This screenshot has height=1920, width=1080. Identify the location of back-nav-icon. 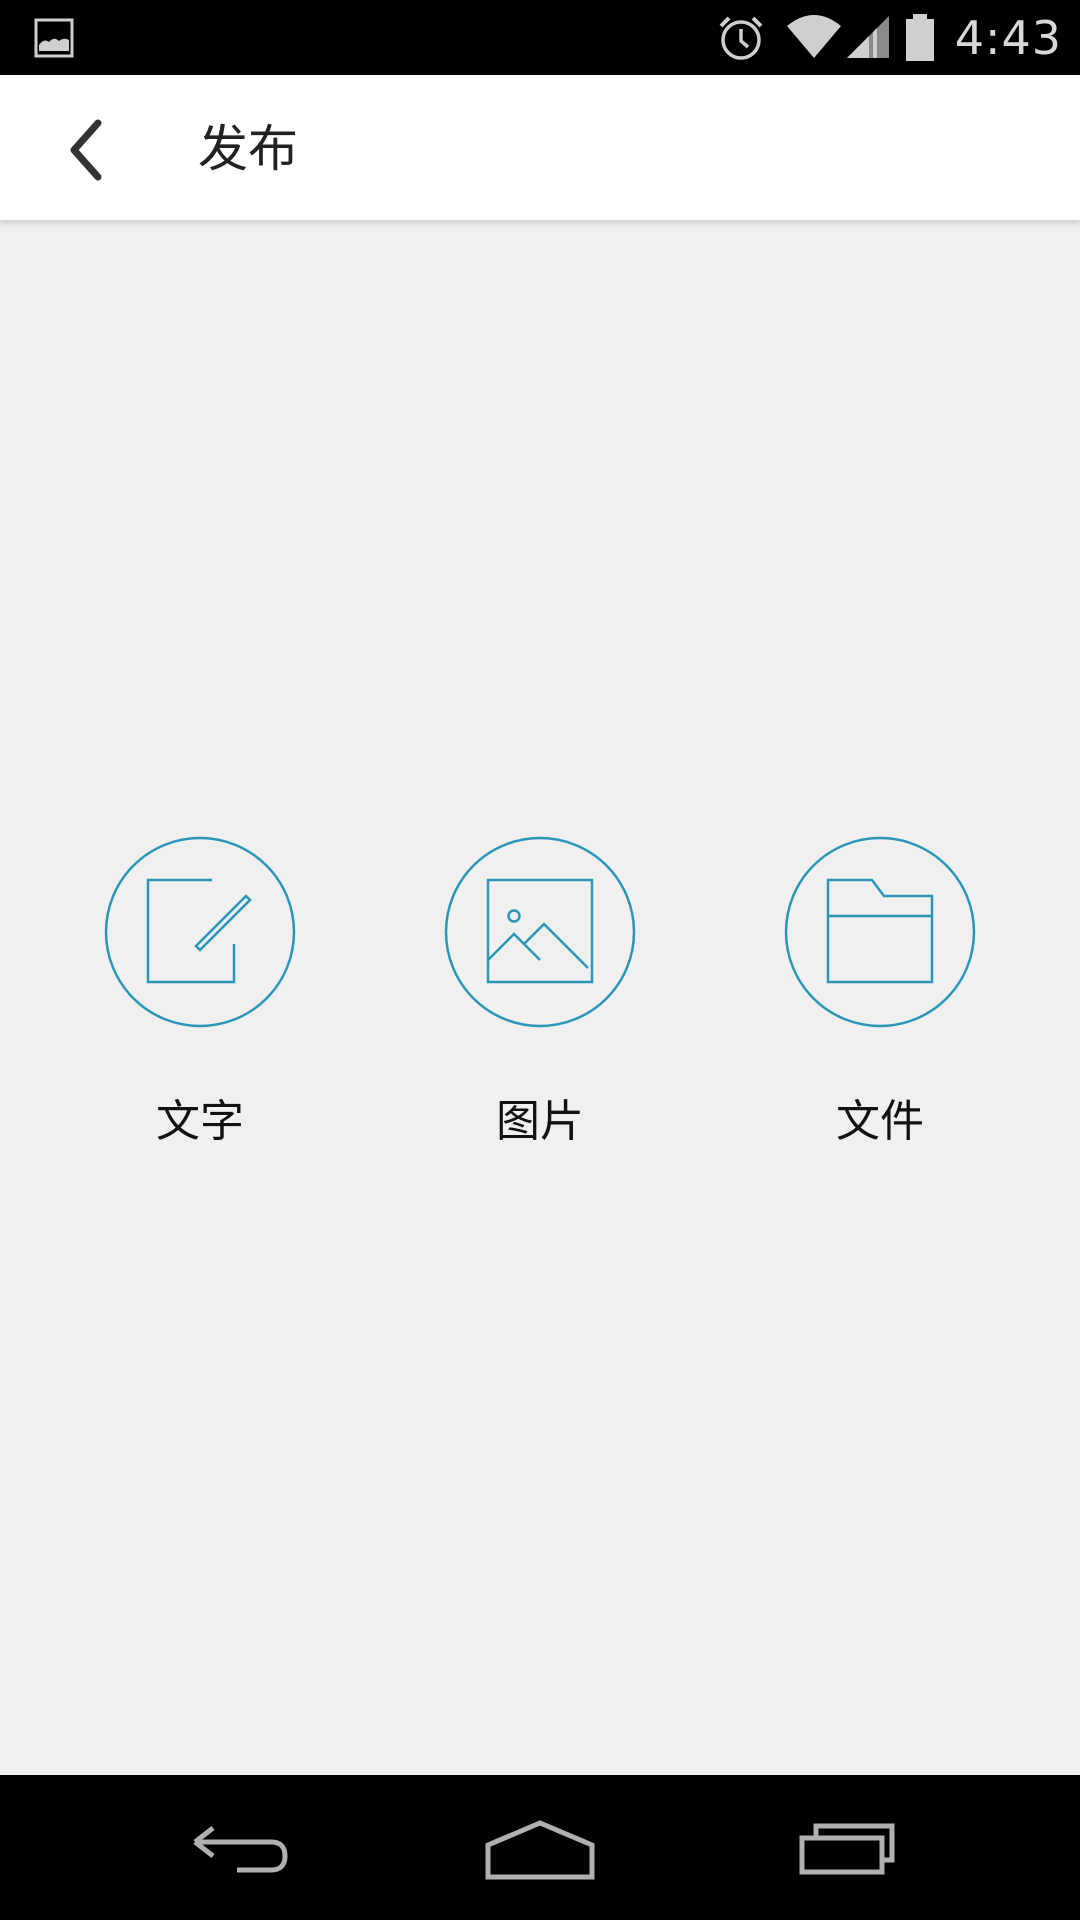
(240, 1849).